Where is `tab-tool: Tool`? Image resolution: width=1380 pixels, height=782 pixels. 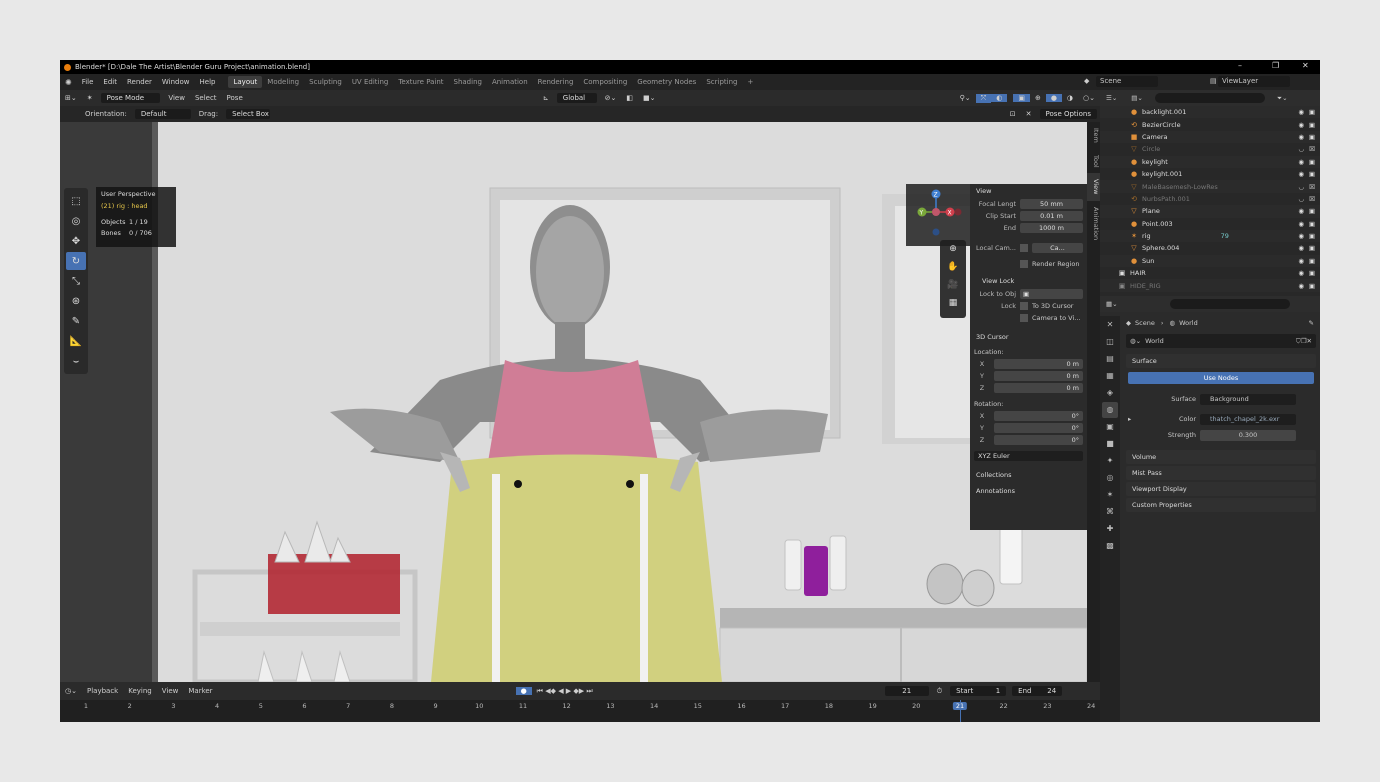
tab-tool: Tool is located at coordinates (1093, 161).